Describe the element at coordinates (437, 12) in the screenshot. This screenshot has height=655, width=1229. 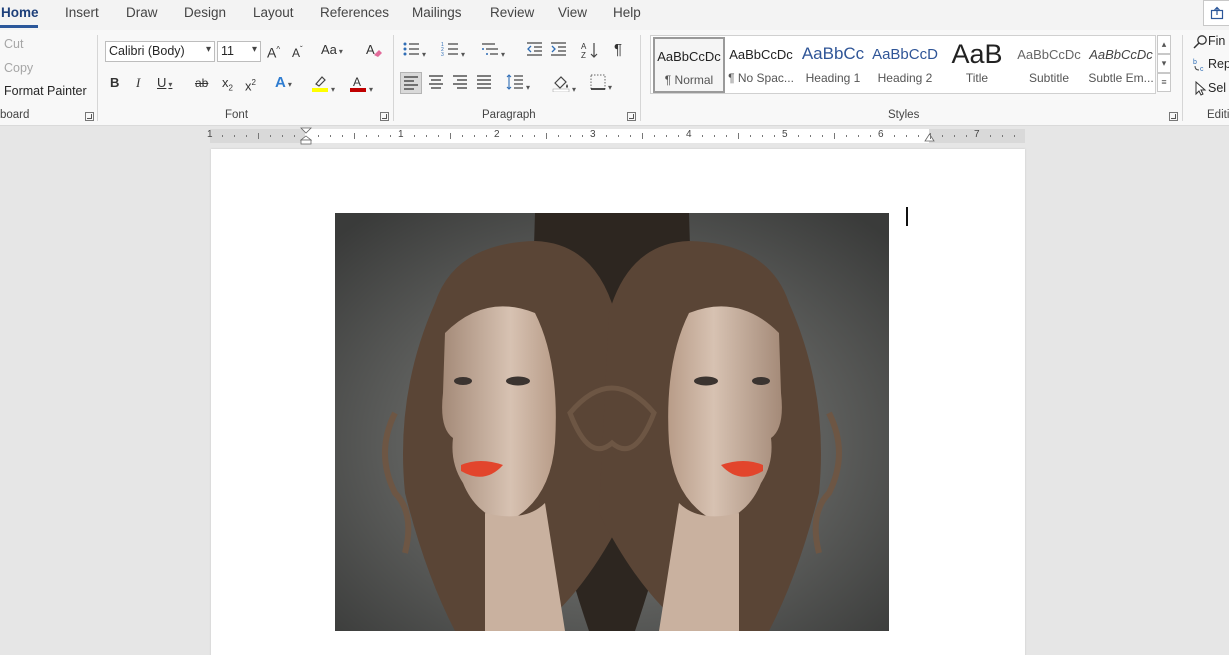
I see `tab-mailings: Mailings` at that location.